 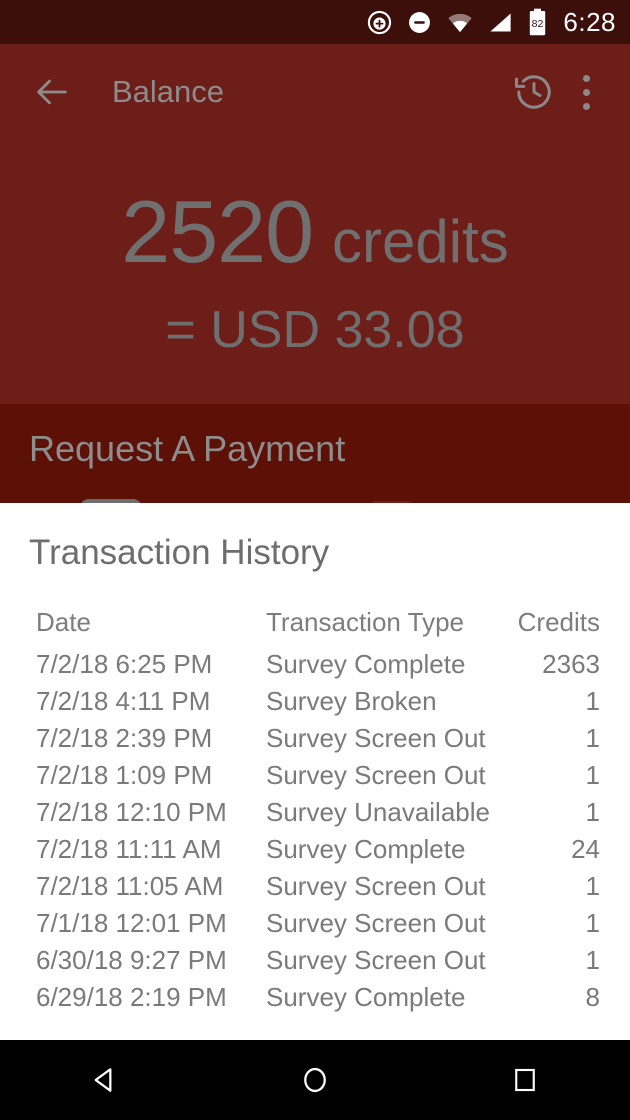 I want to click on table-header-row: Date Transaction Type Credits, so click(x=315, y=622).